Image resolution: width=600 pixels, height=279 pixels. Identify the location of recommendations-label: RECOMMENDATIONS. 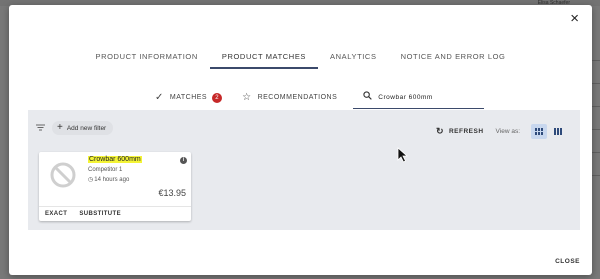
(297, 97).